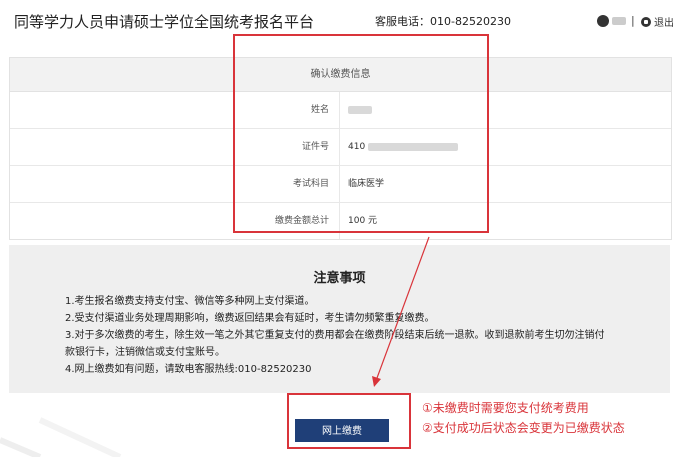 This screenshot has height=457, width=680. Describe the element at coordinates (164, 22) in the screenshot. I see `site-title: 同等学力人员申请硕士学位全国统考报名平台` at that location.